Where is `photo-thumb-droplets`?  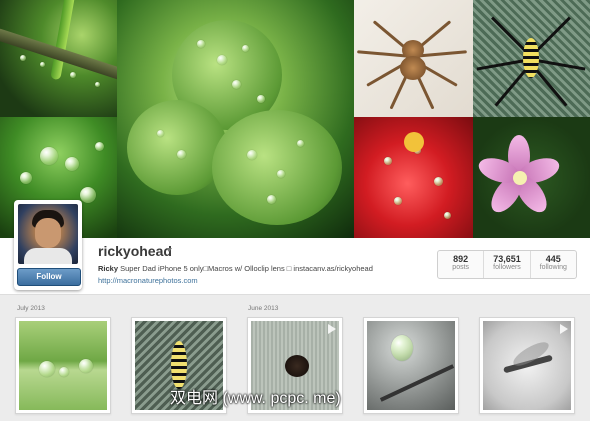 photo-thumb-droplets is located at coordinates (63, 365).